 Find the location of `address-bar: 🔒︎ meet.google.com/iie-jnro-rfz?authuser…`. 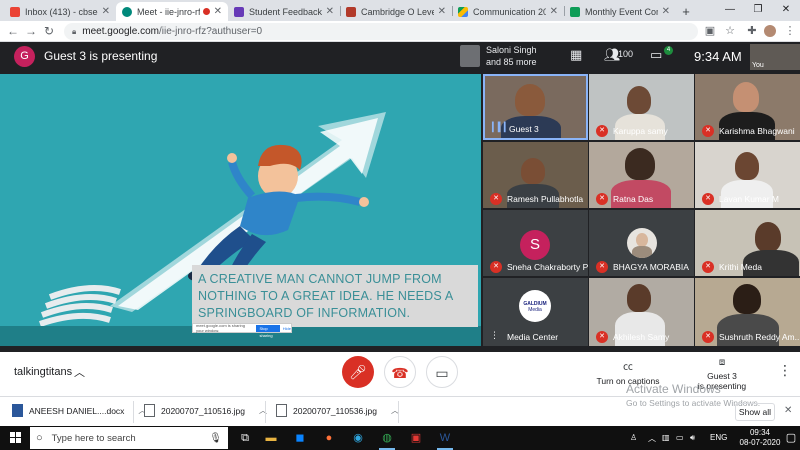

address-bar: 🔒︎ meet.google.com/iie-jnro-rfz?authuser… is located at coordinates (381, 31).